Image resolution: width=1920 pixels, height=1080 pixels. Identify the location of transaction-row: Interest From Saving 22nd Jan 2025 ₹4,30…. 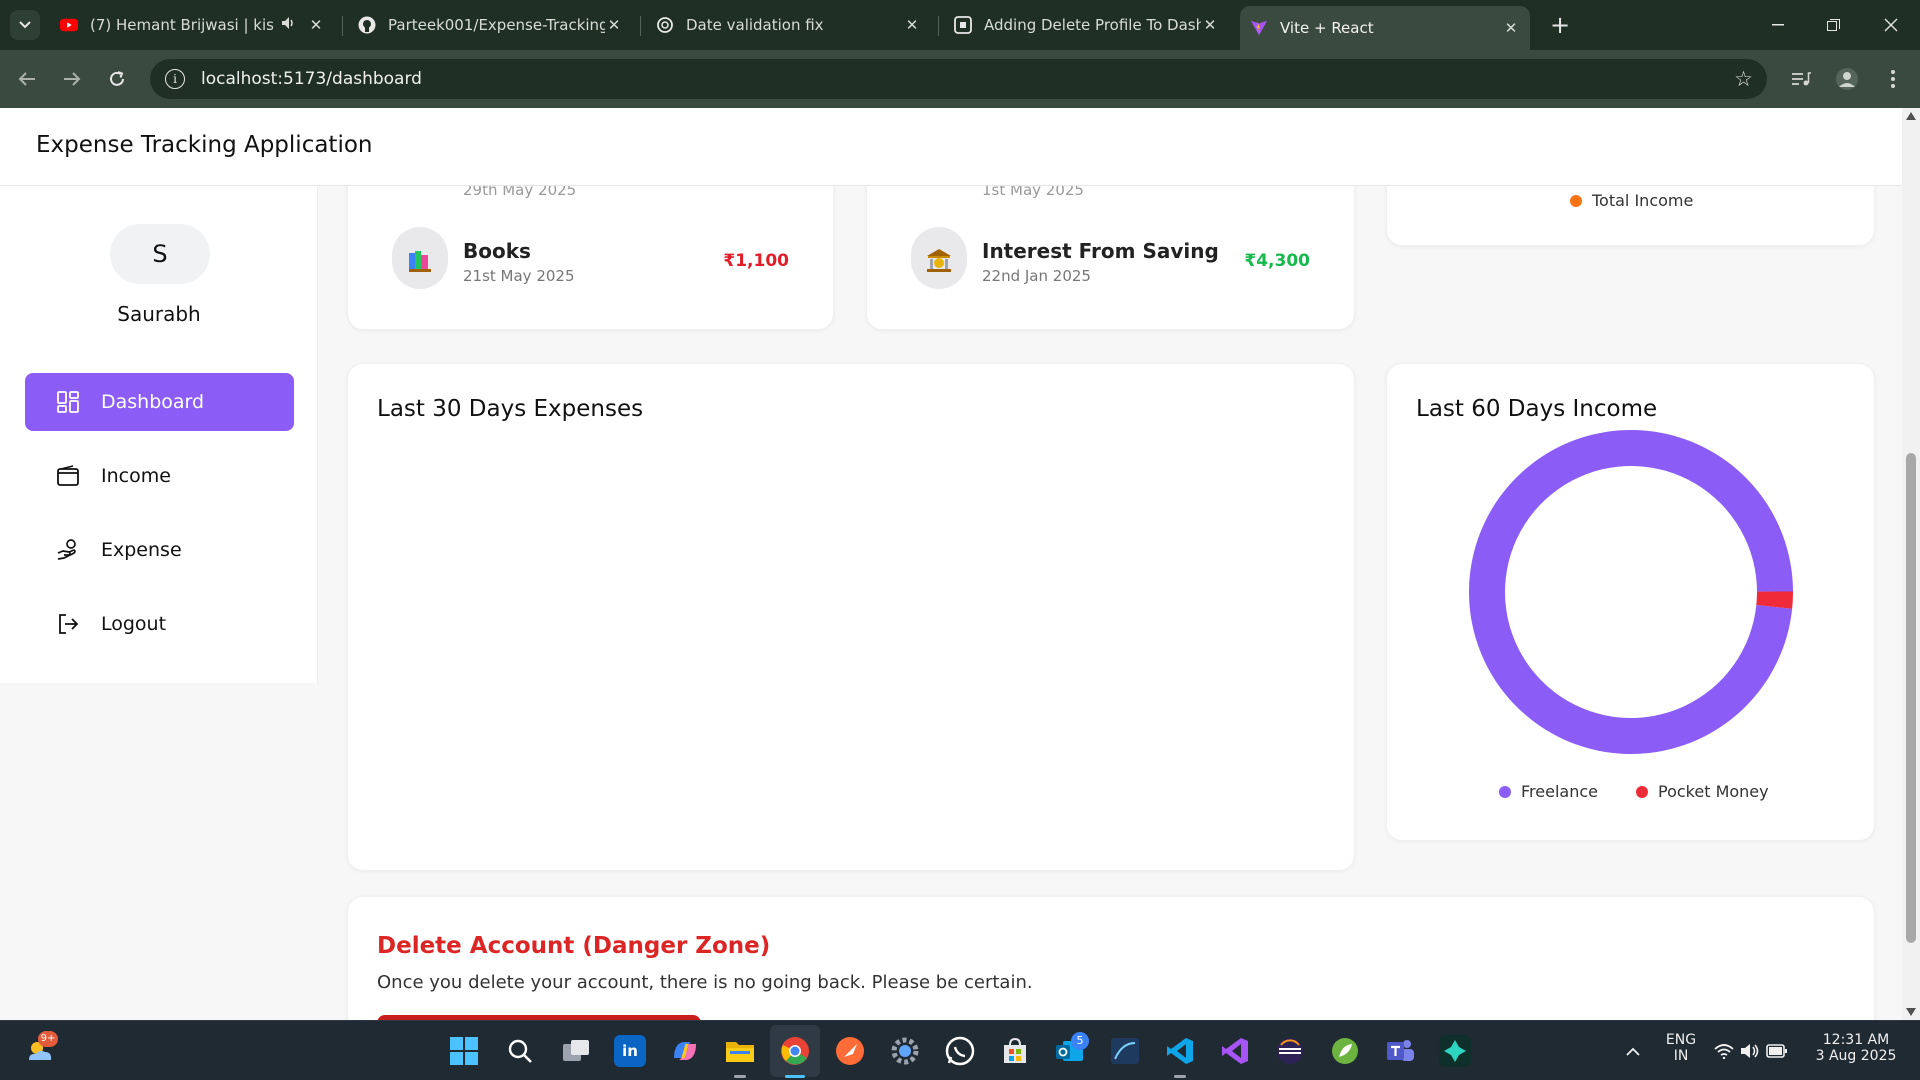
(1110, 261).